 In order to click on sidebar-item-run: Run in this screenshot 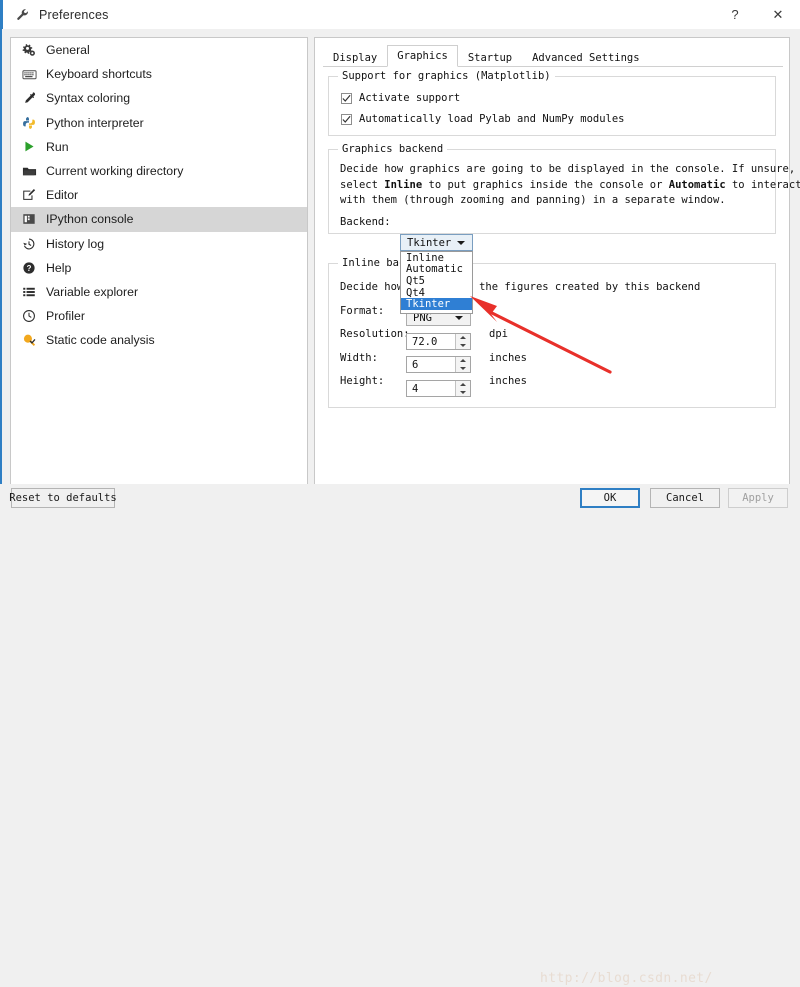, I will do `click(159, 147)`.